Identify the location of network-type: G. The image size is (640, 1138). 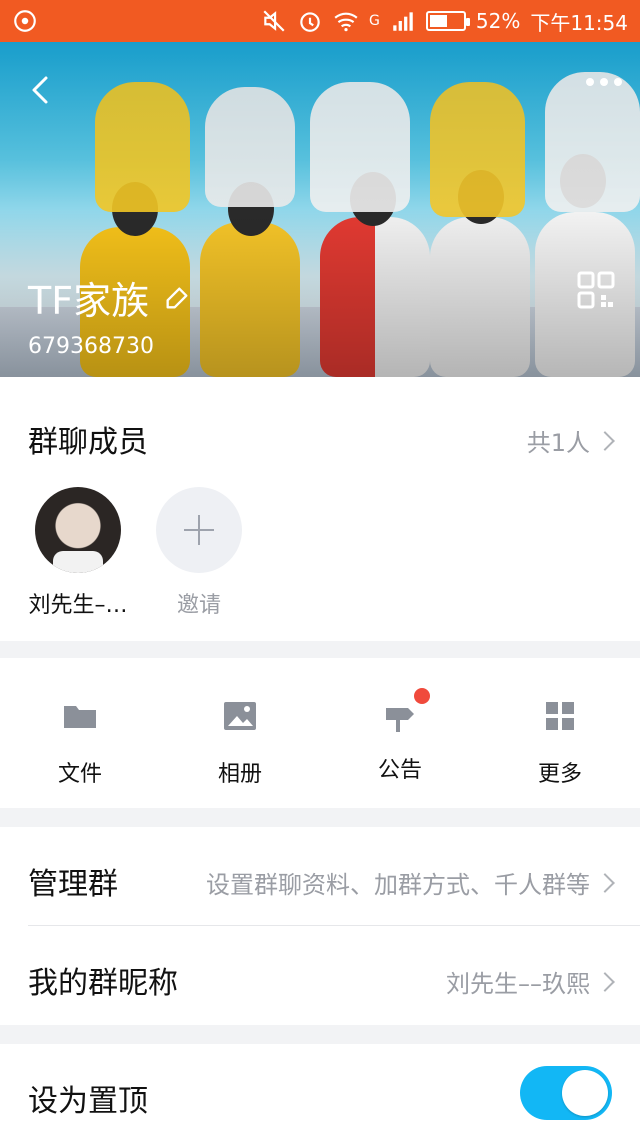
(374, 21).